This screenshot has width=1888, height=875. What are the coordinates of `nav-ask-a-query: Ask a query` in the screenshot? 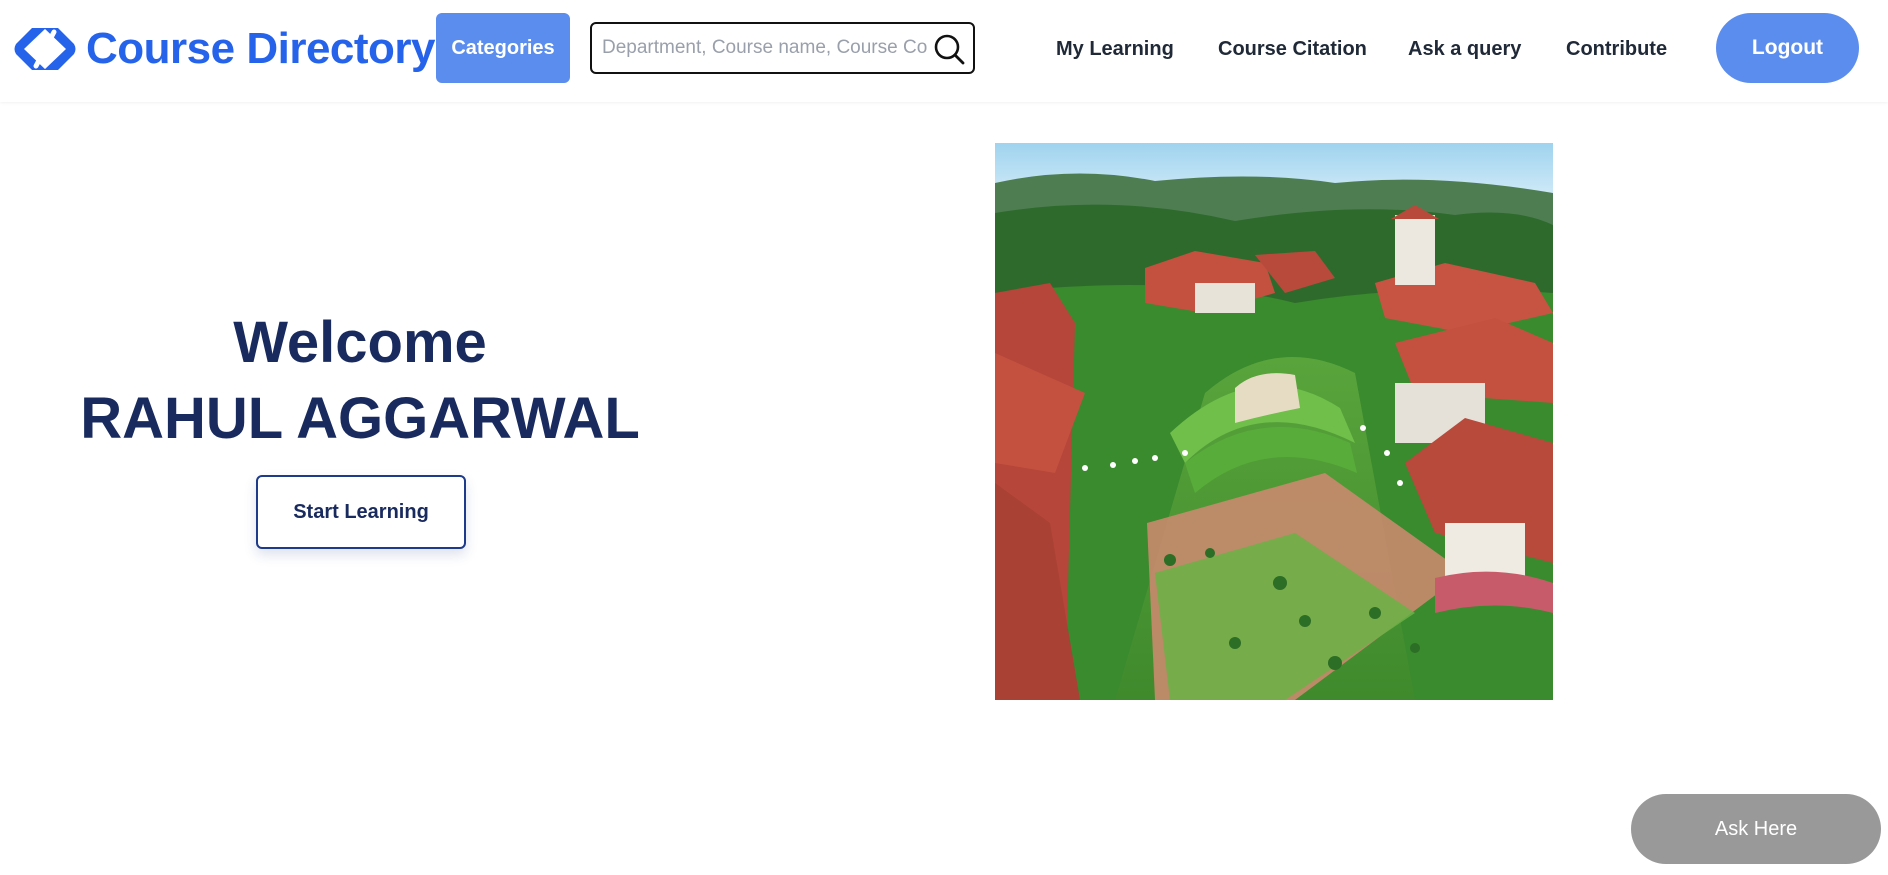 It's located at (1464, 49).